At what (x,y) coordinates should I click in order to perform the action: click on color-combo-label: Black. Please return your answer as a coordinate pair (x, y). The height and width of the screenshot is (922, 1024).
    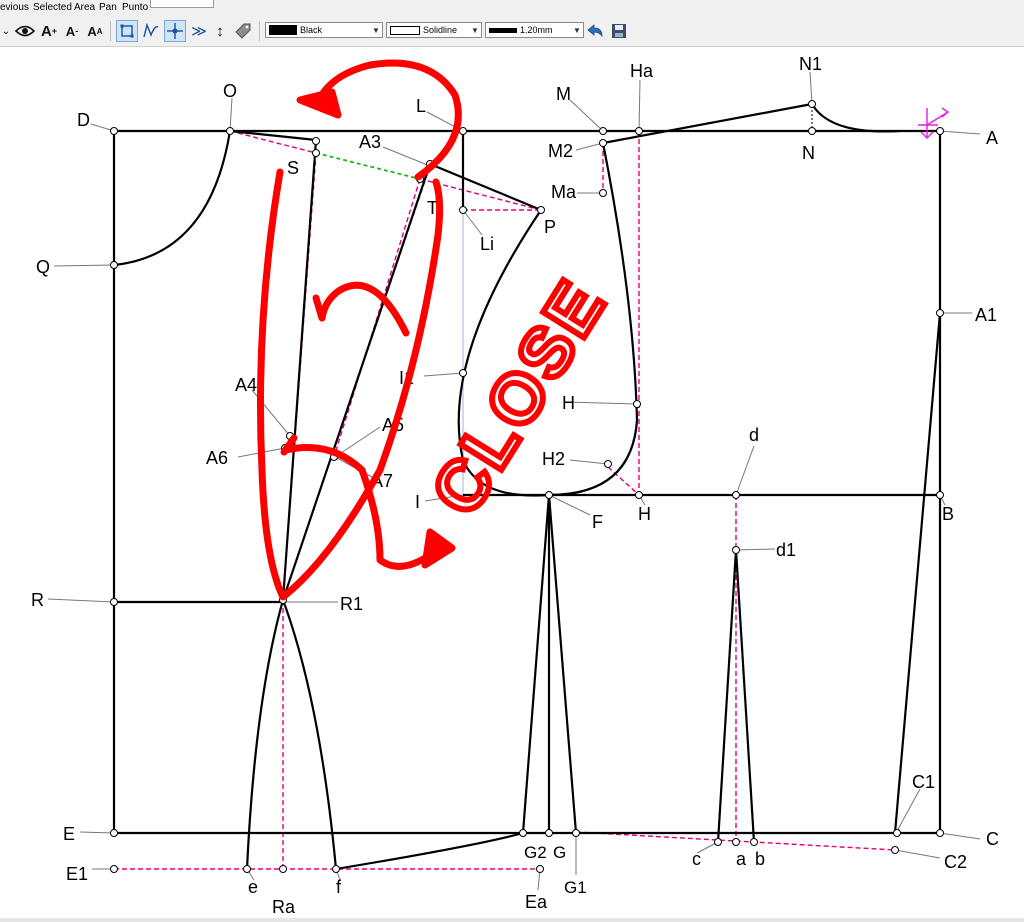
    Looking at the image, I should click on (311, 30).